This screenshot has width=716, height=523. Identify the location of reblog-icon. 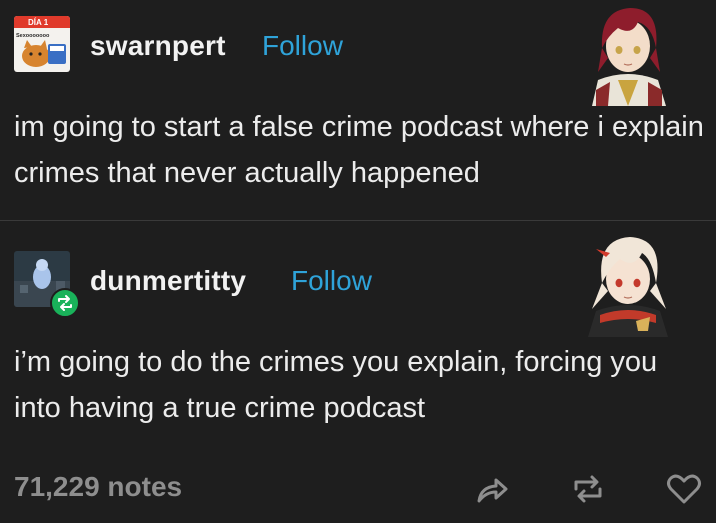
(588, 489).